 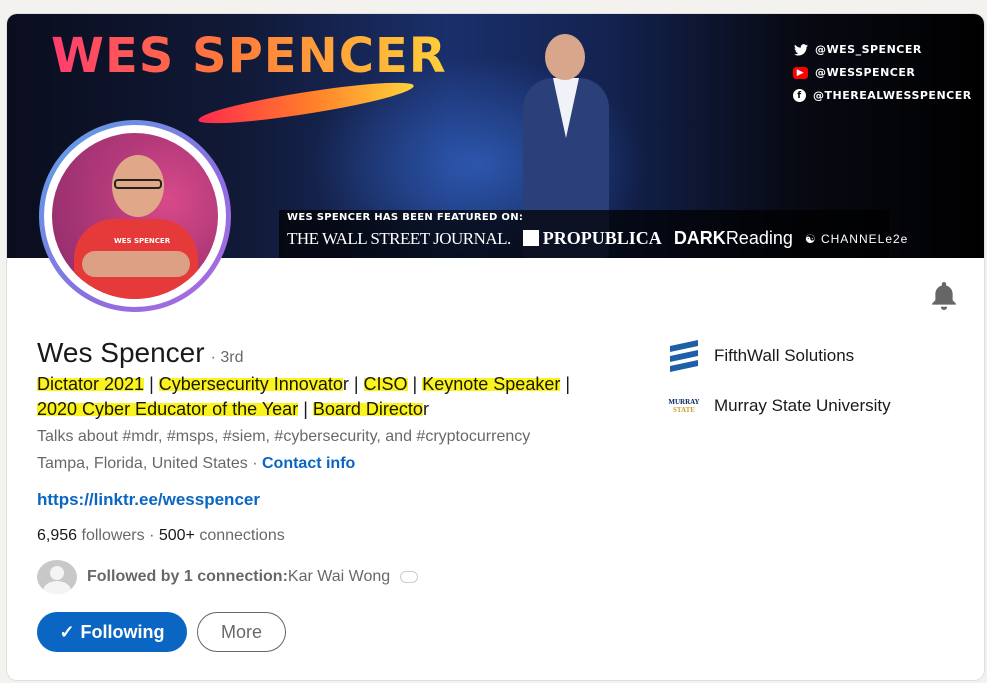 I want to click on facebook-icon: f, so click(x=799, y=95).